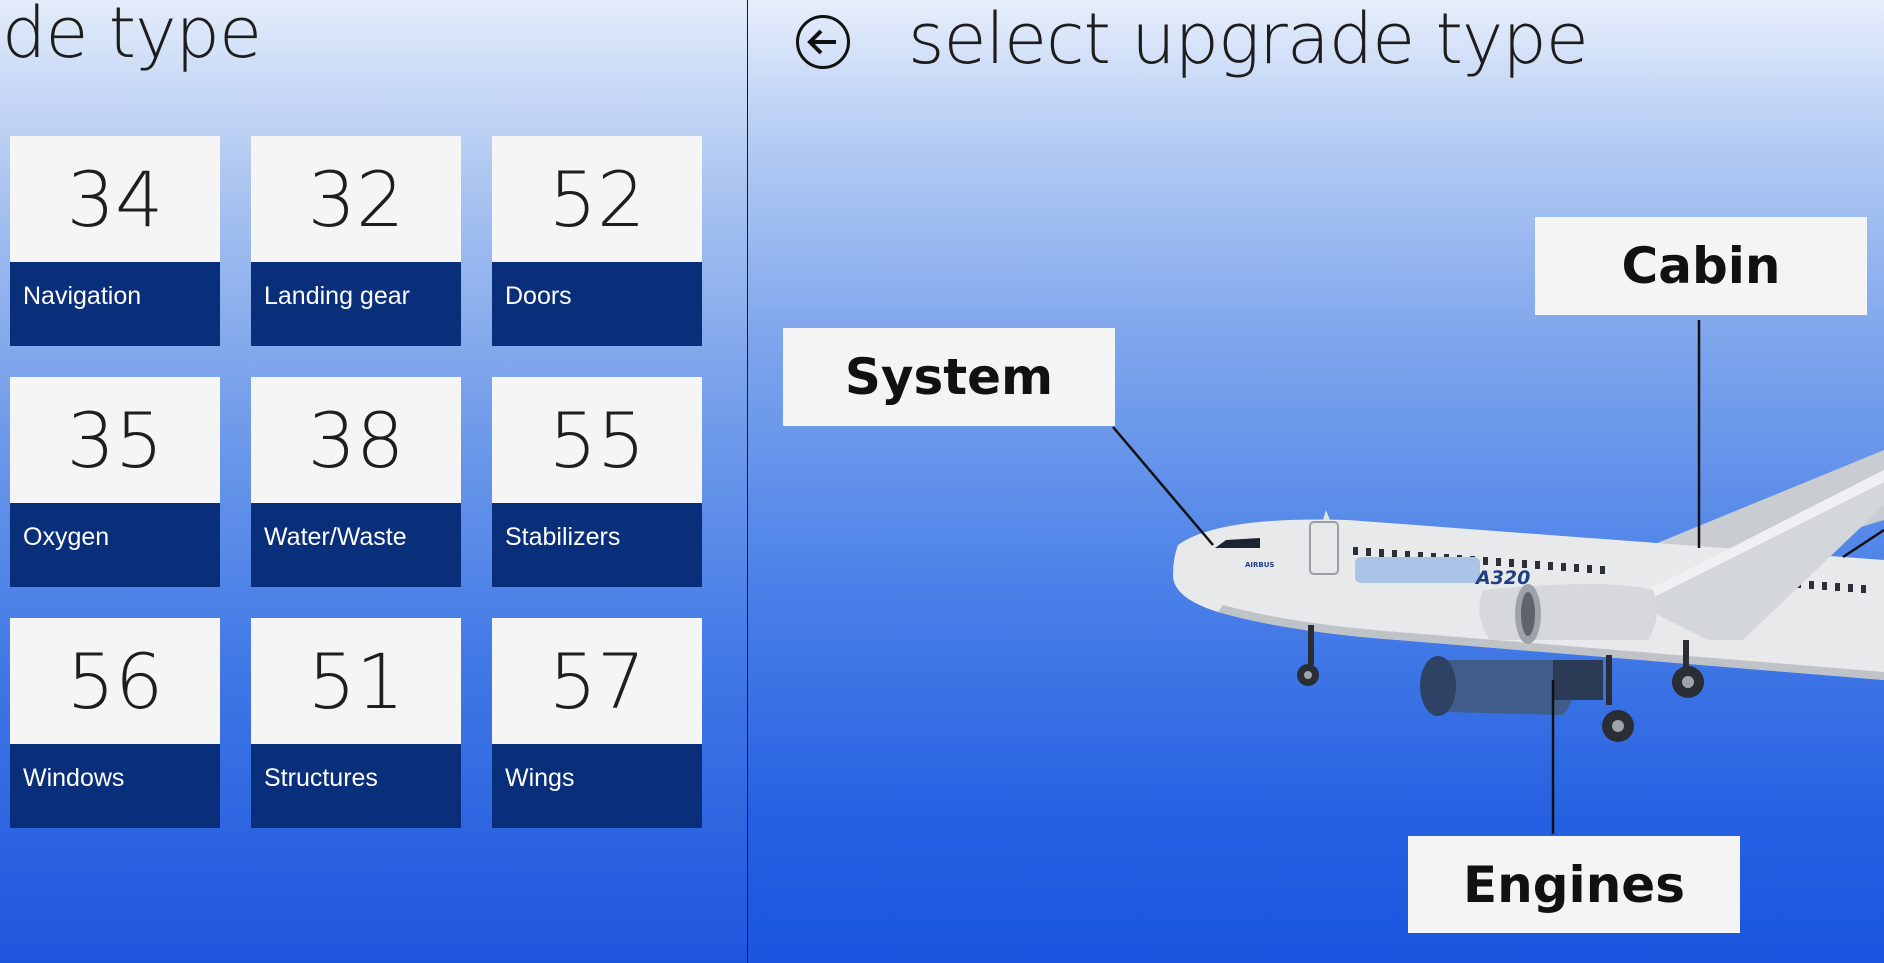  I want to click on tile-doors: 52 Doors, so click(597, 241).